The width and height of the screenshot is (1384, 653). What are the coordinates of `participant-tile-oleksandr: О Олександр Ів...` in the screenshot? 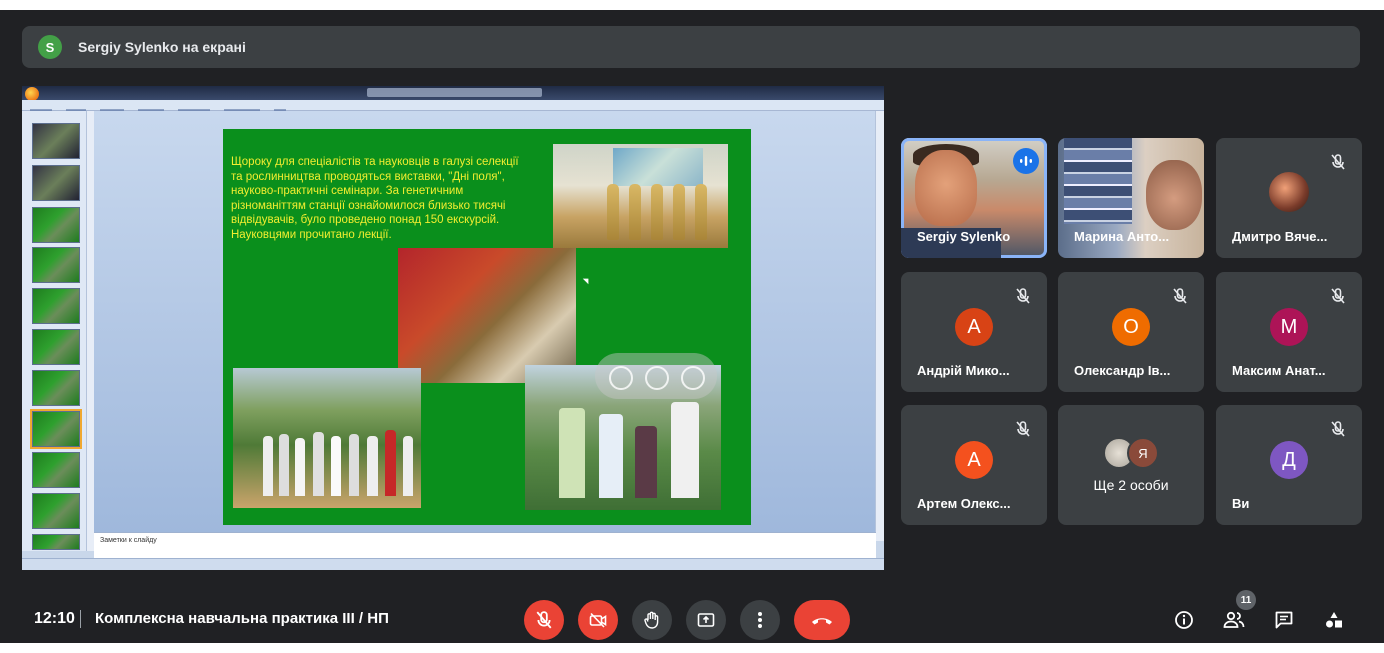 It's located at (1131, 332).